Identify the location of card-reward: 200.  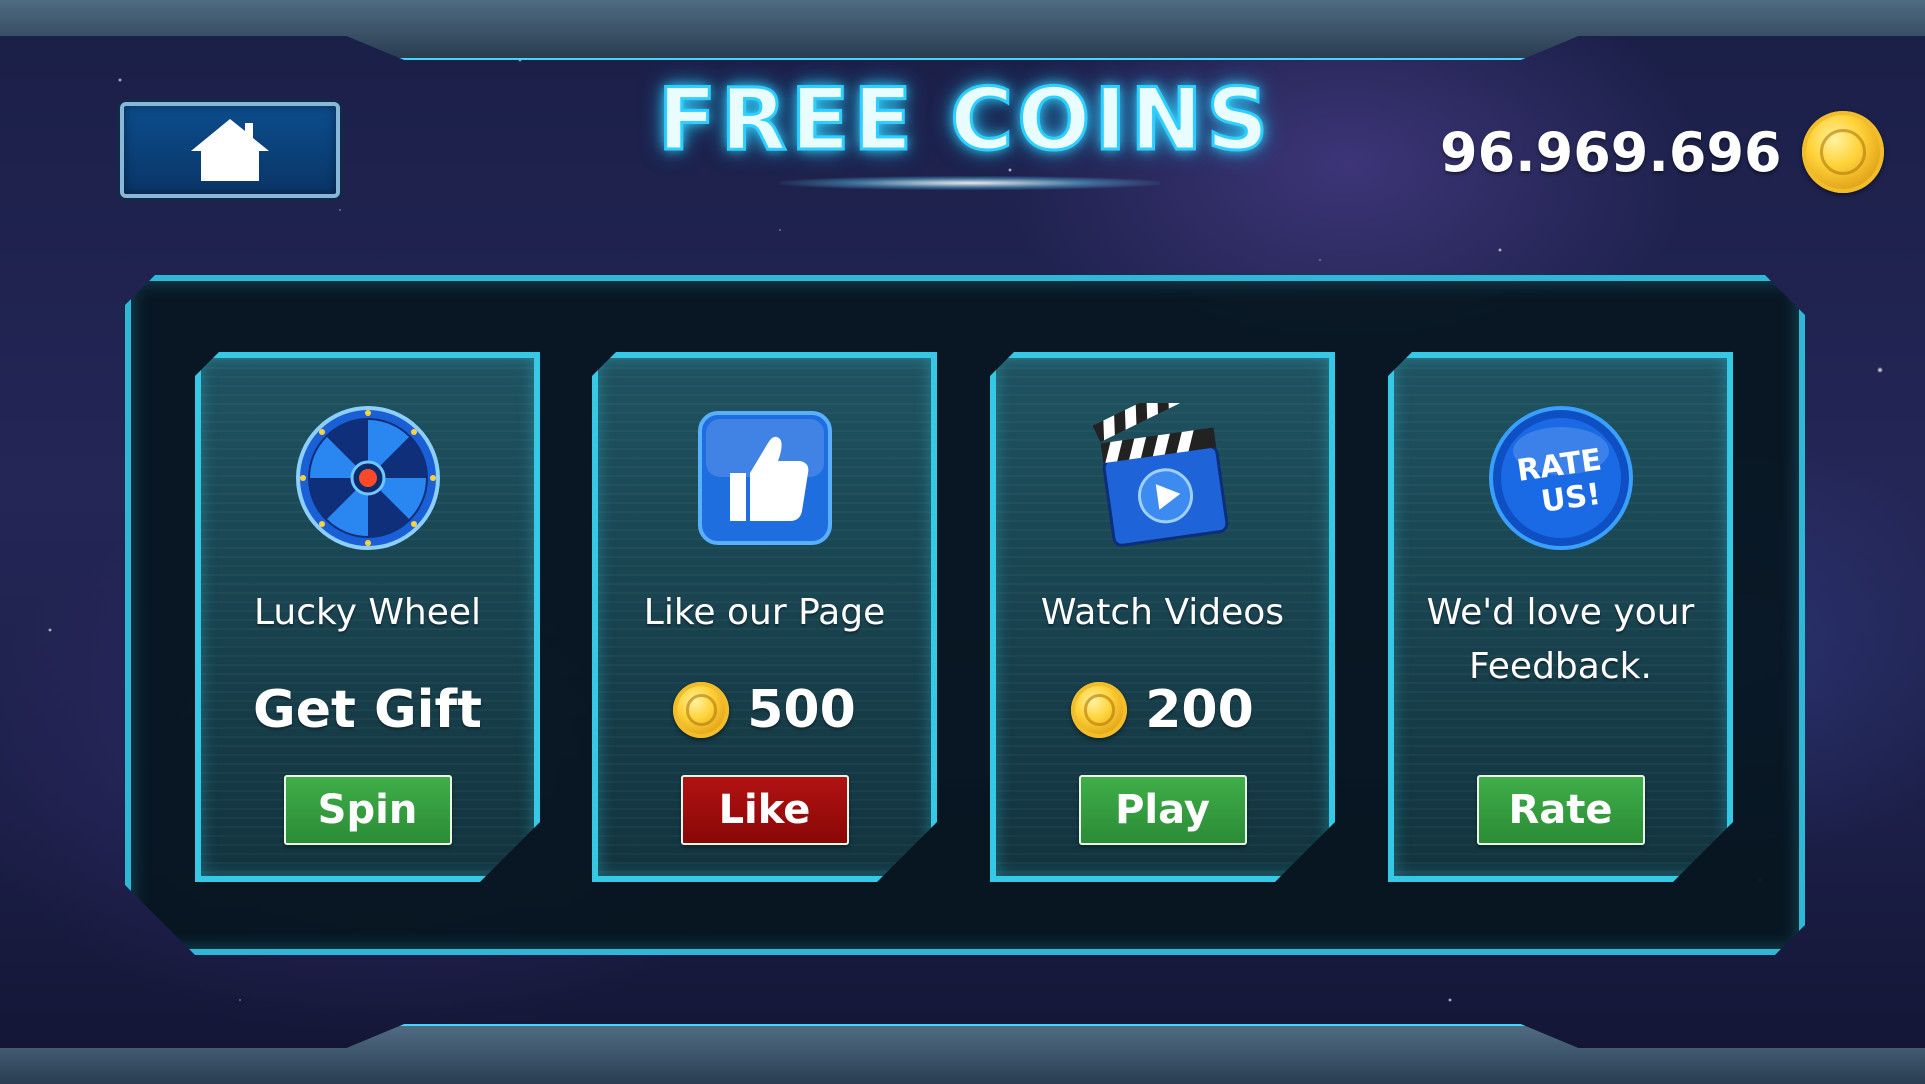
(1162, 710).